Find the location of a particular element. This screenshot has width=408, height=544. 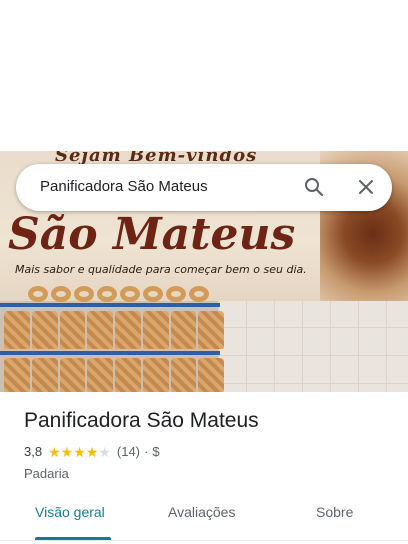

close-icon is located at coordinates (366, 187).